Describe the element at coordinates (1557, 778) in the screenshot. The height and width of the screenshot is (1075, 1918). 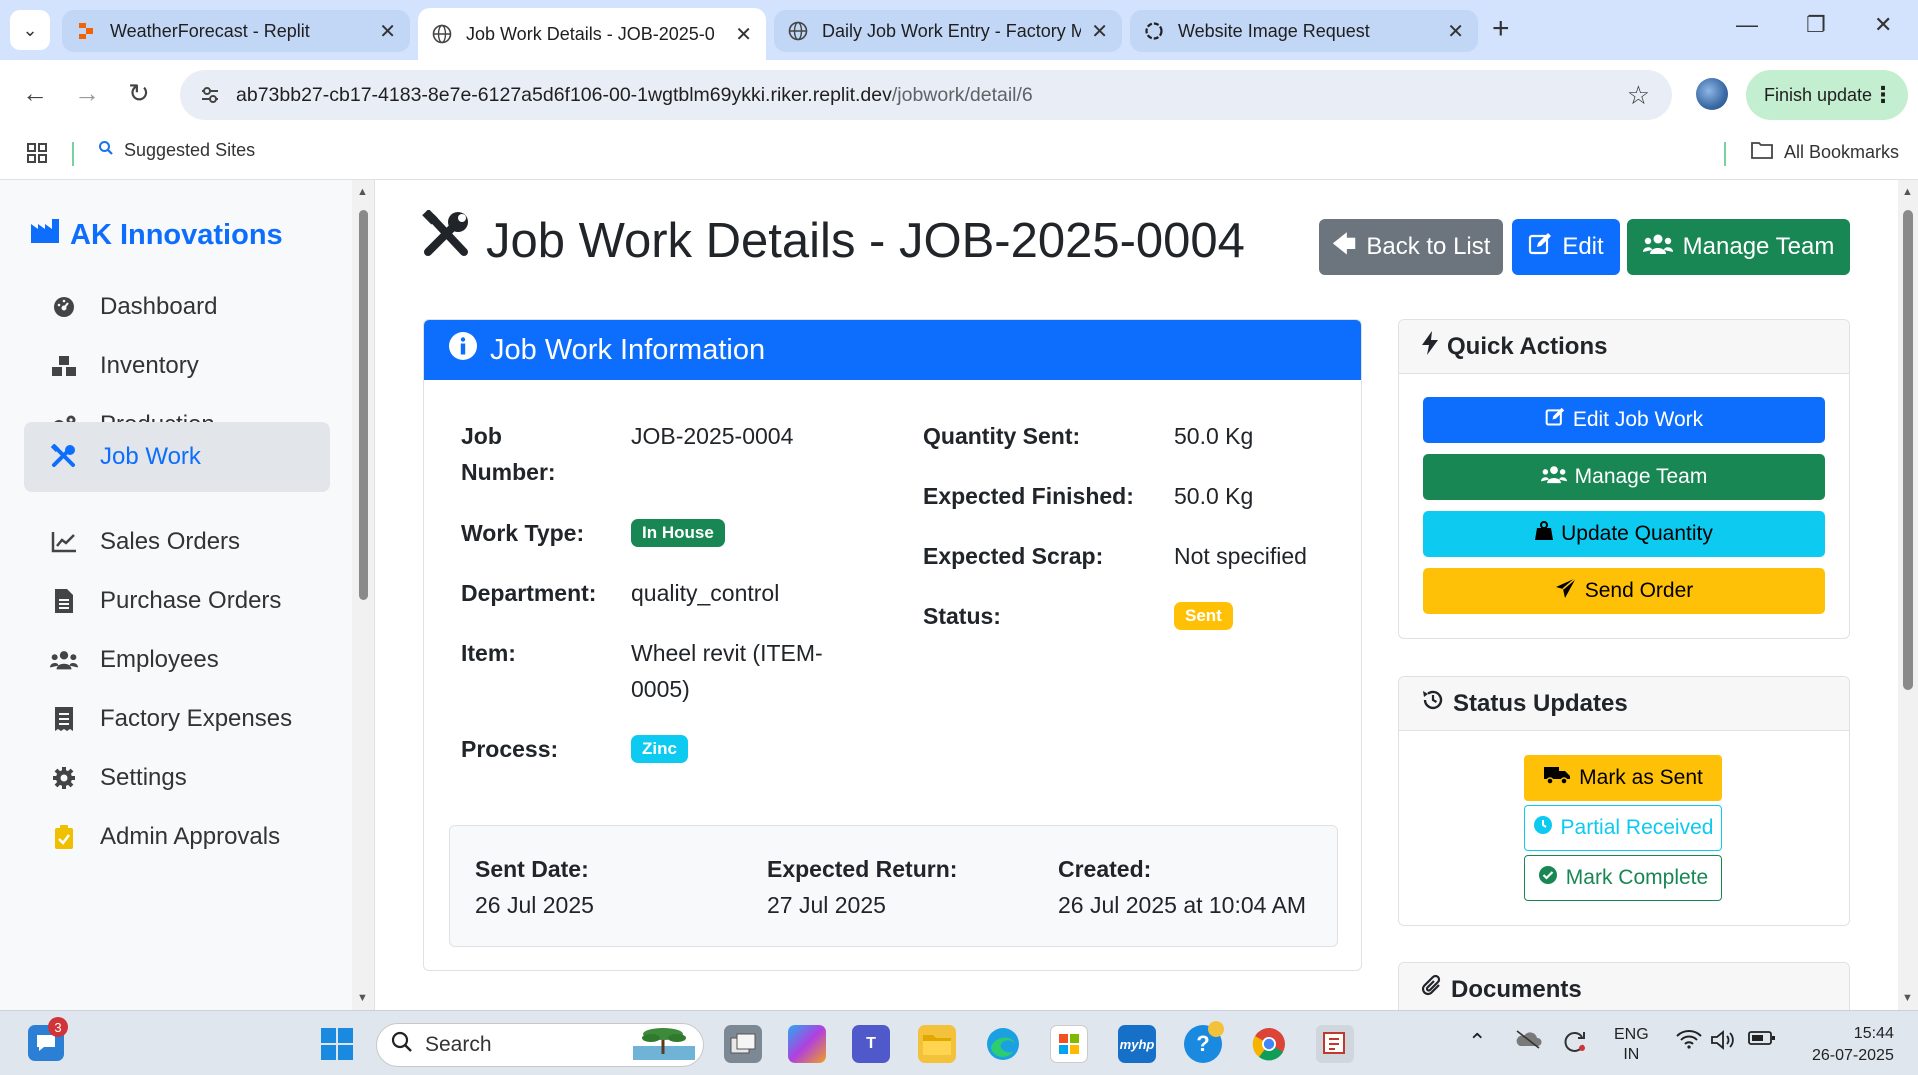
I see `truck-icon` at that location.